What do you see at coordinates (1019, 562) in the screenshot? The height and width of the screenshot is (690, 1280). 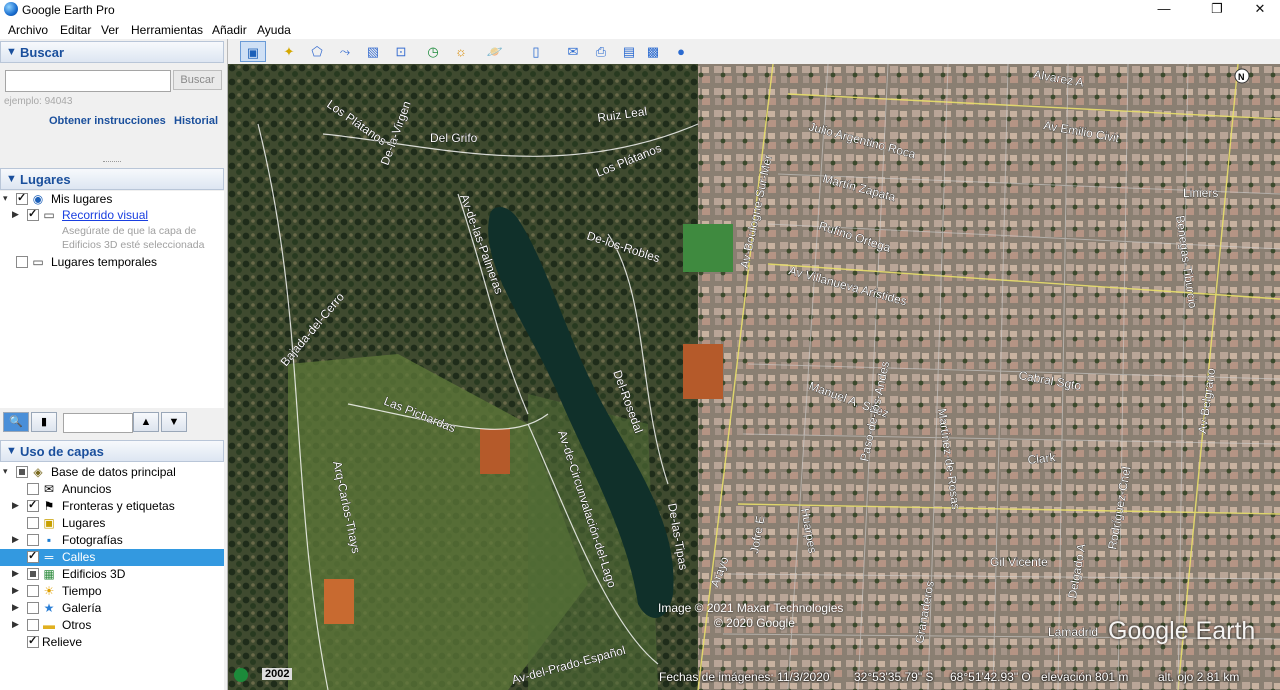 I see `road-label: Gil Vicente` at bounding box center [1019, 562].